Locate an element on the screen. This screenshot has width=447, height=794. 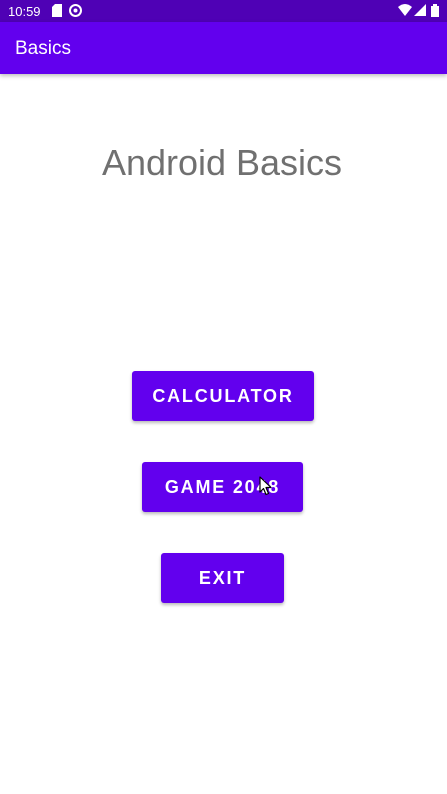
page-title: Android Basics is located at coordinates (222, 162).